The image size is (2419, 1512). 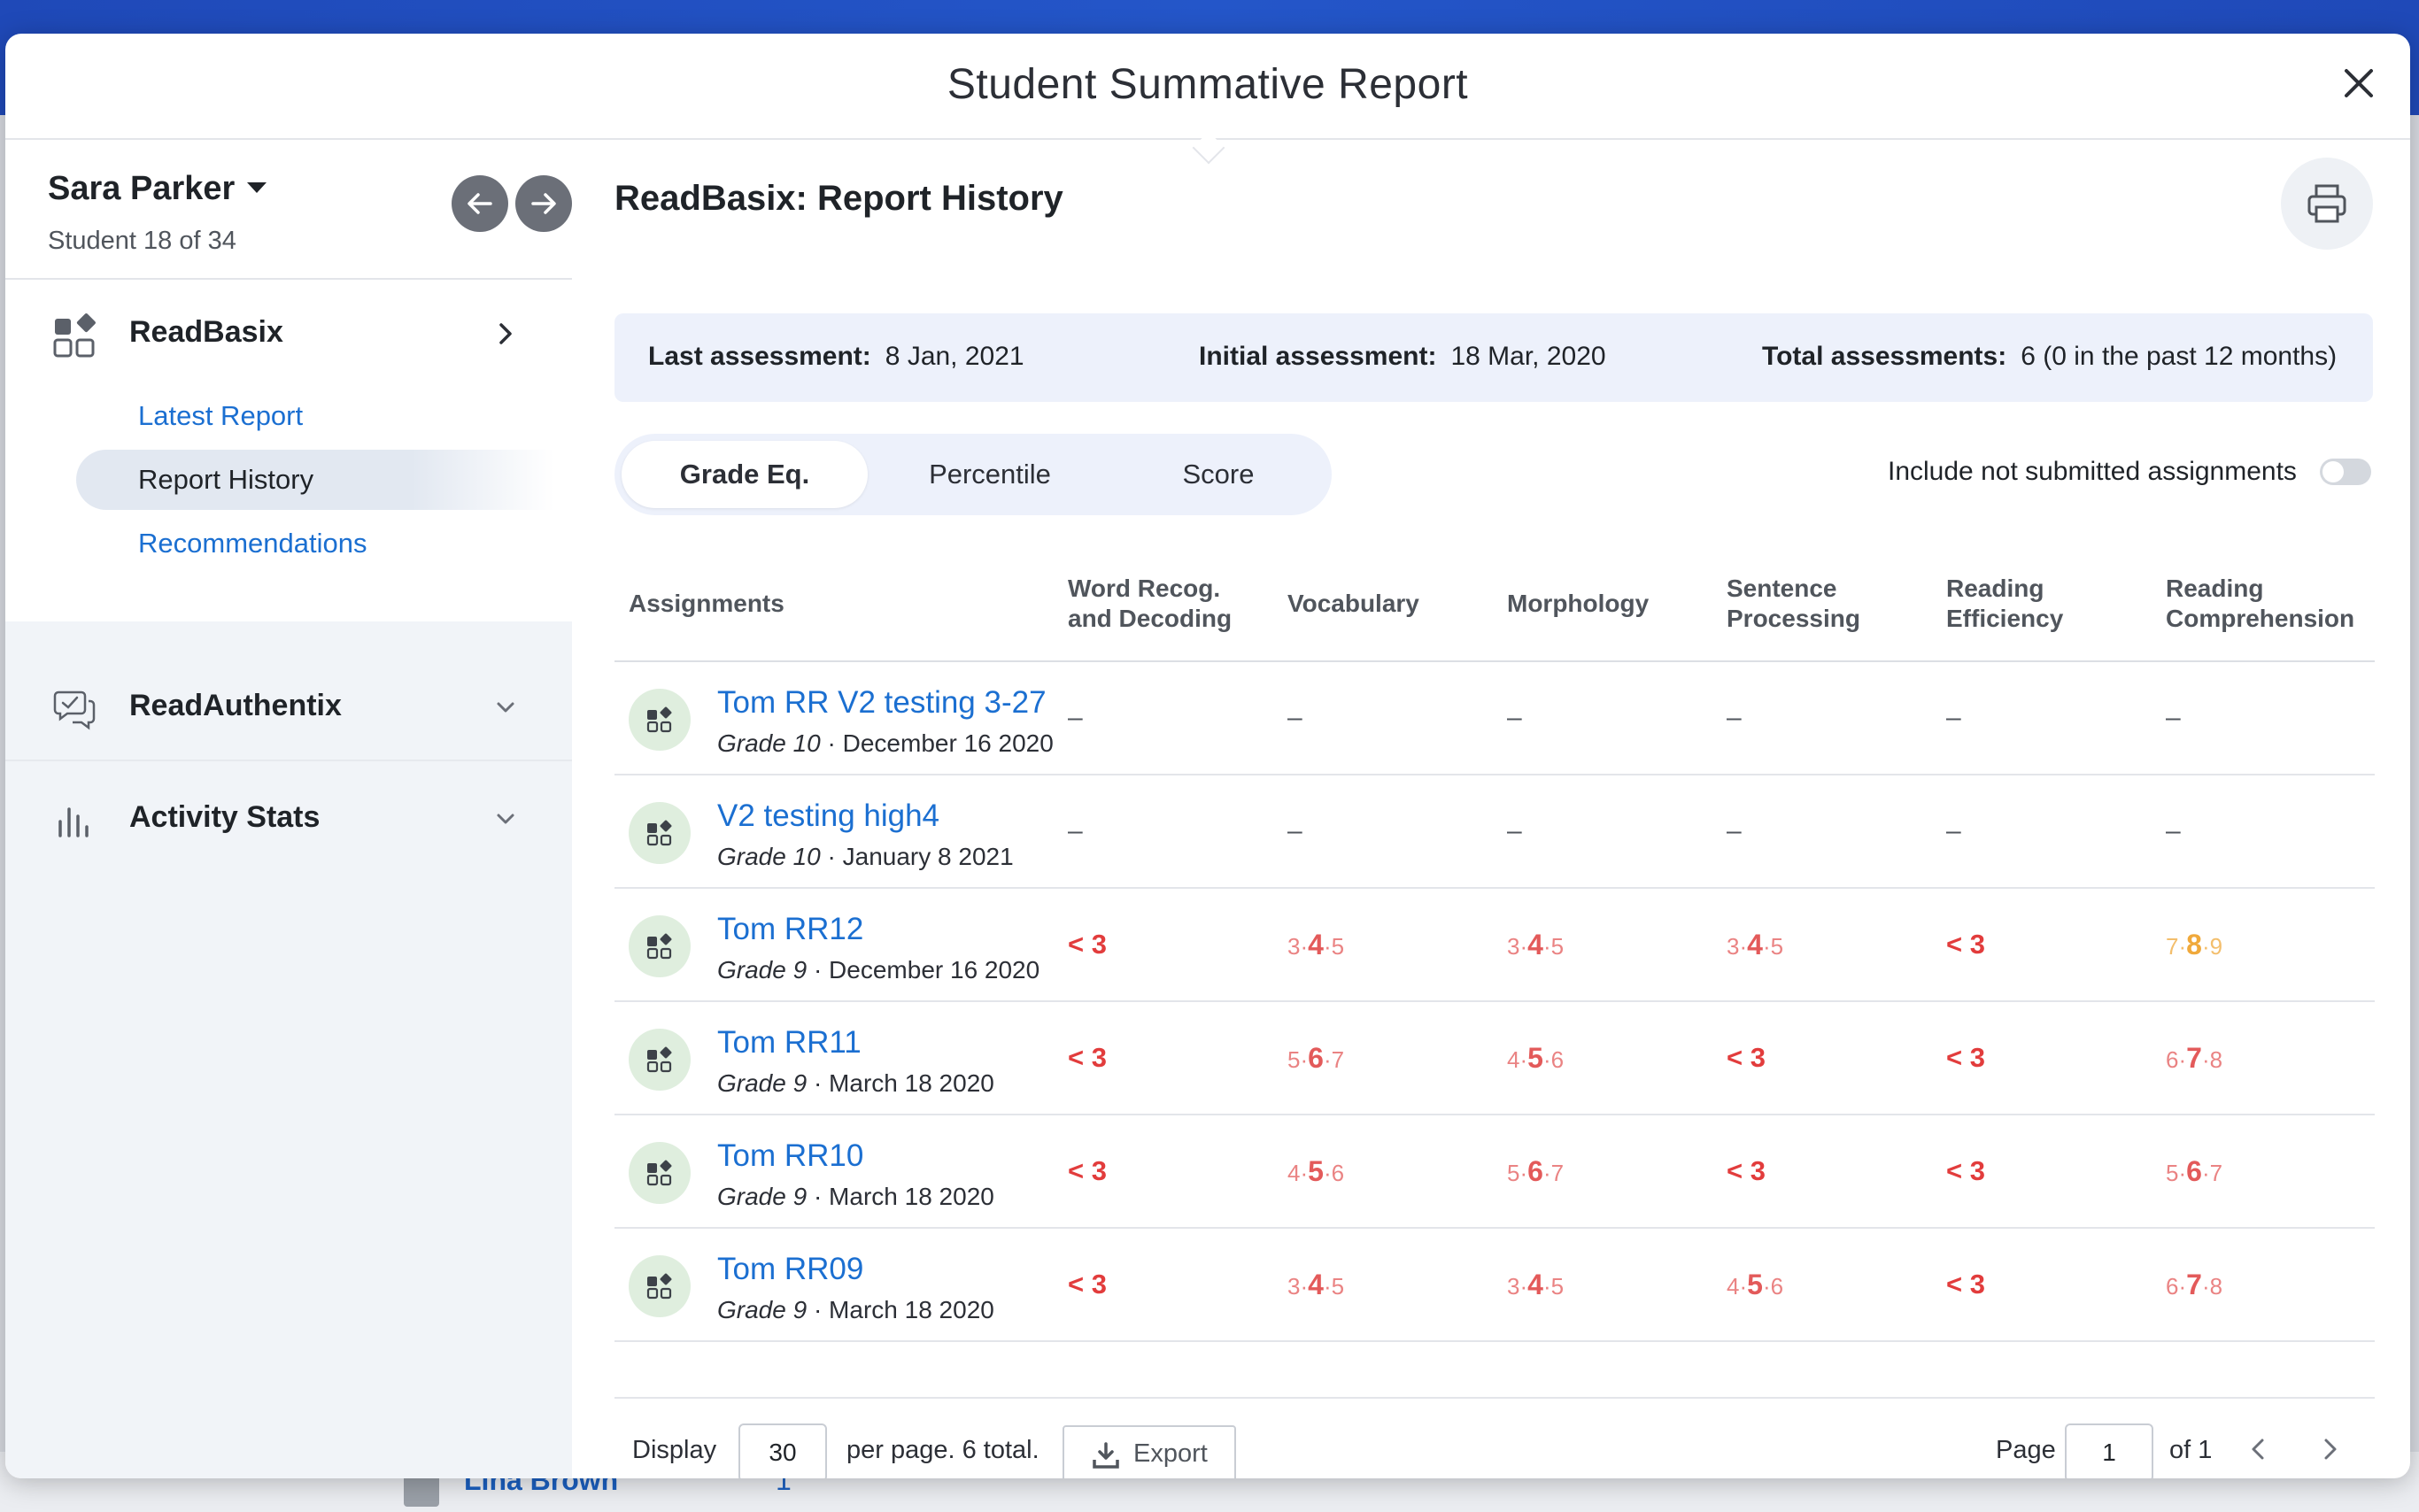 What do you see at coordinates (288, 332) in the screenshot?
I see `section-readbasix: ReadBasix` at bounding box center [288, 332].